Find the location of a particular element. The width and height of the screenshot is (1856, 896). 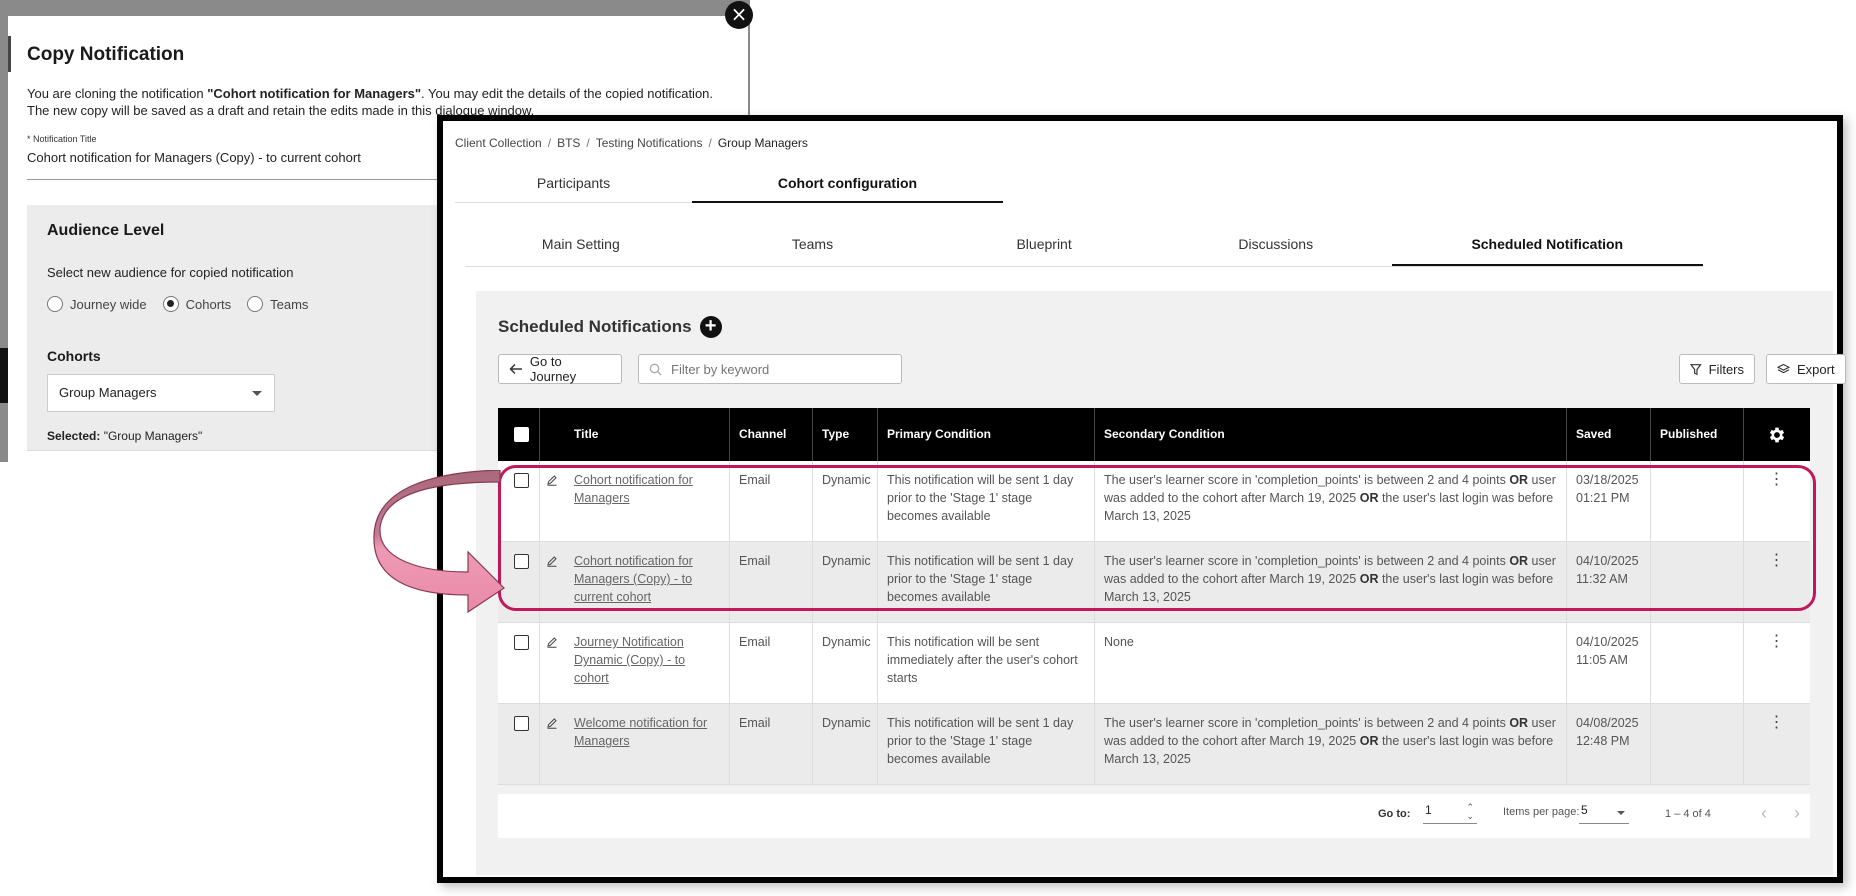

column-header-saved: Saved is located at coordinates (1609, 434).